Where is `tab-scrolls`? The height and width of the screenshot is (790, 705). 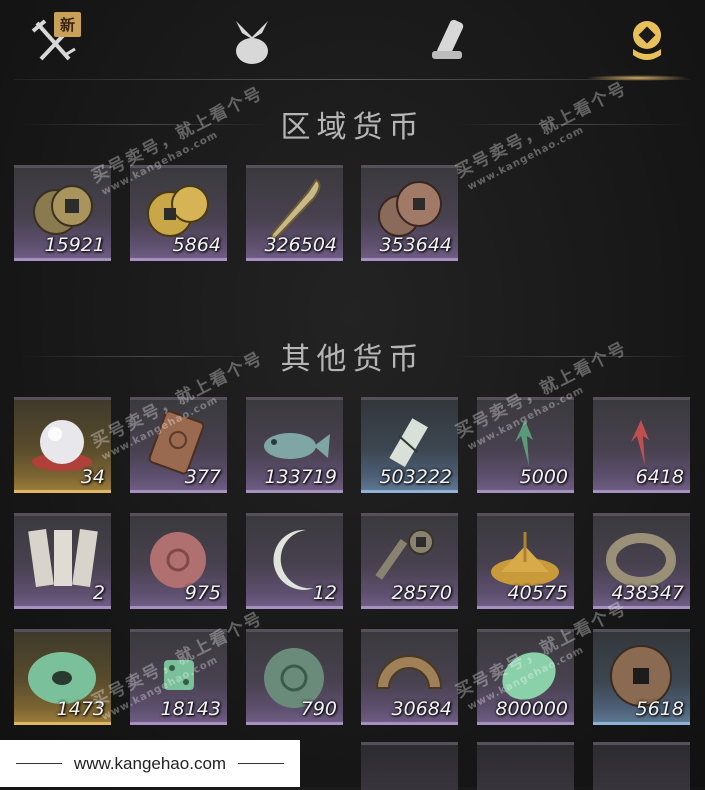
tab-scrolls is located at coordinates (448, 41).